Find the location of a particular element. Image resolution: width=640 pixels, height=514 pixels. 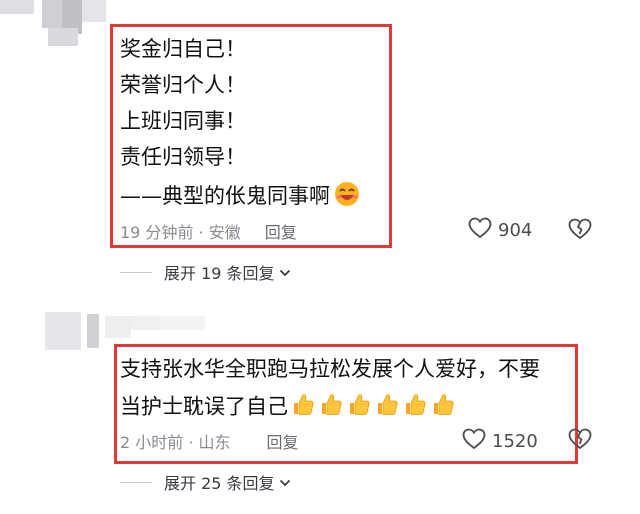

comment-1-dislike-button is located at coordinates (580, 231).